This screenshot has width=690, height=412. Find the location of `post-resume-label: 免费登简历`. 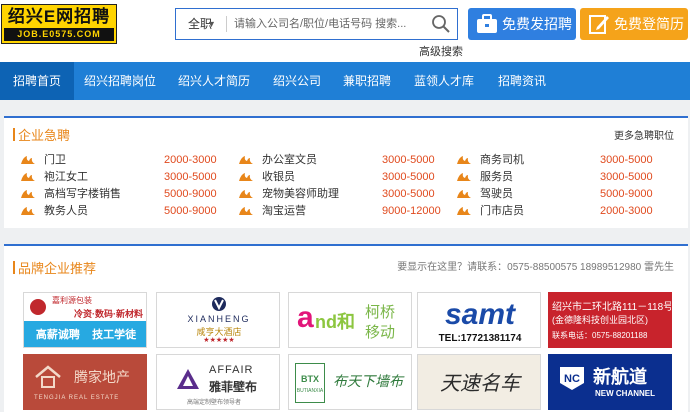

post-resume-label: 免费登简历 is located at coordinates (649, 24).